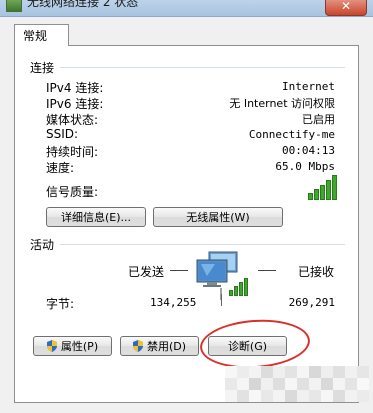  Describe the element at coordinates (41, 35) in the screenshot. I see `tab-general: 常规` at that location.